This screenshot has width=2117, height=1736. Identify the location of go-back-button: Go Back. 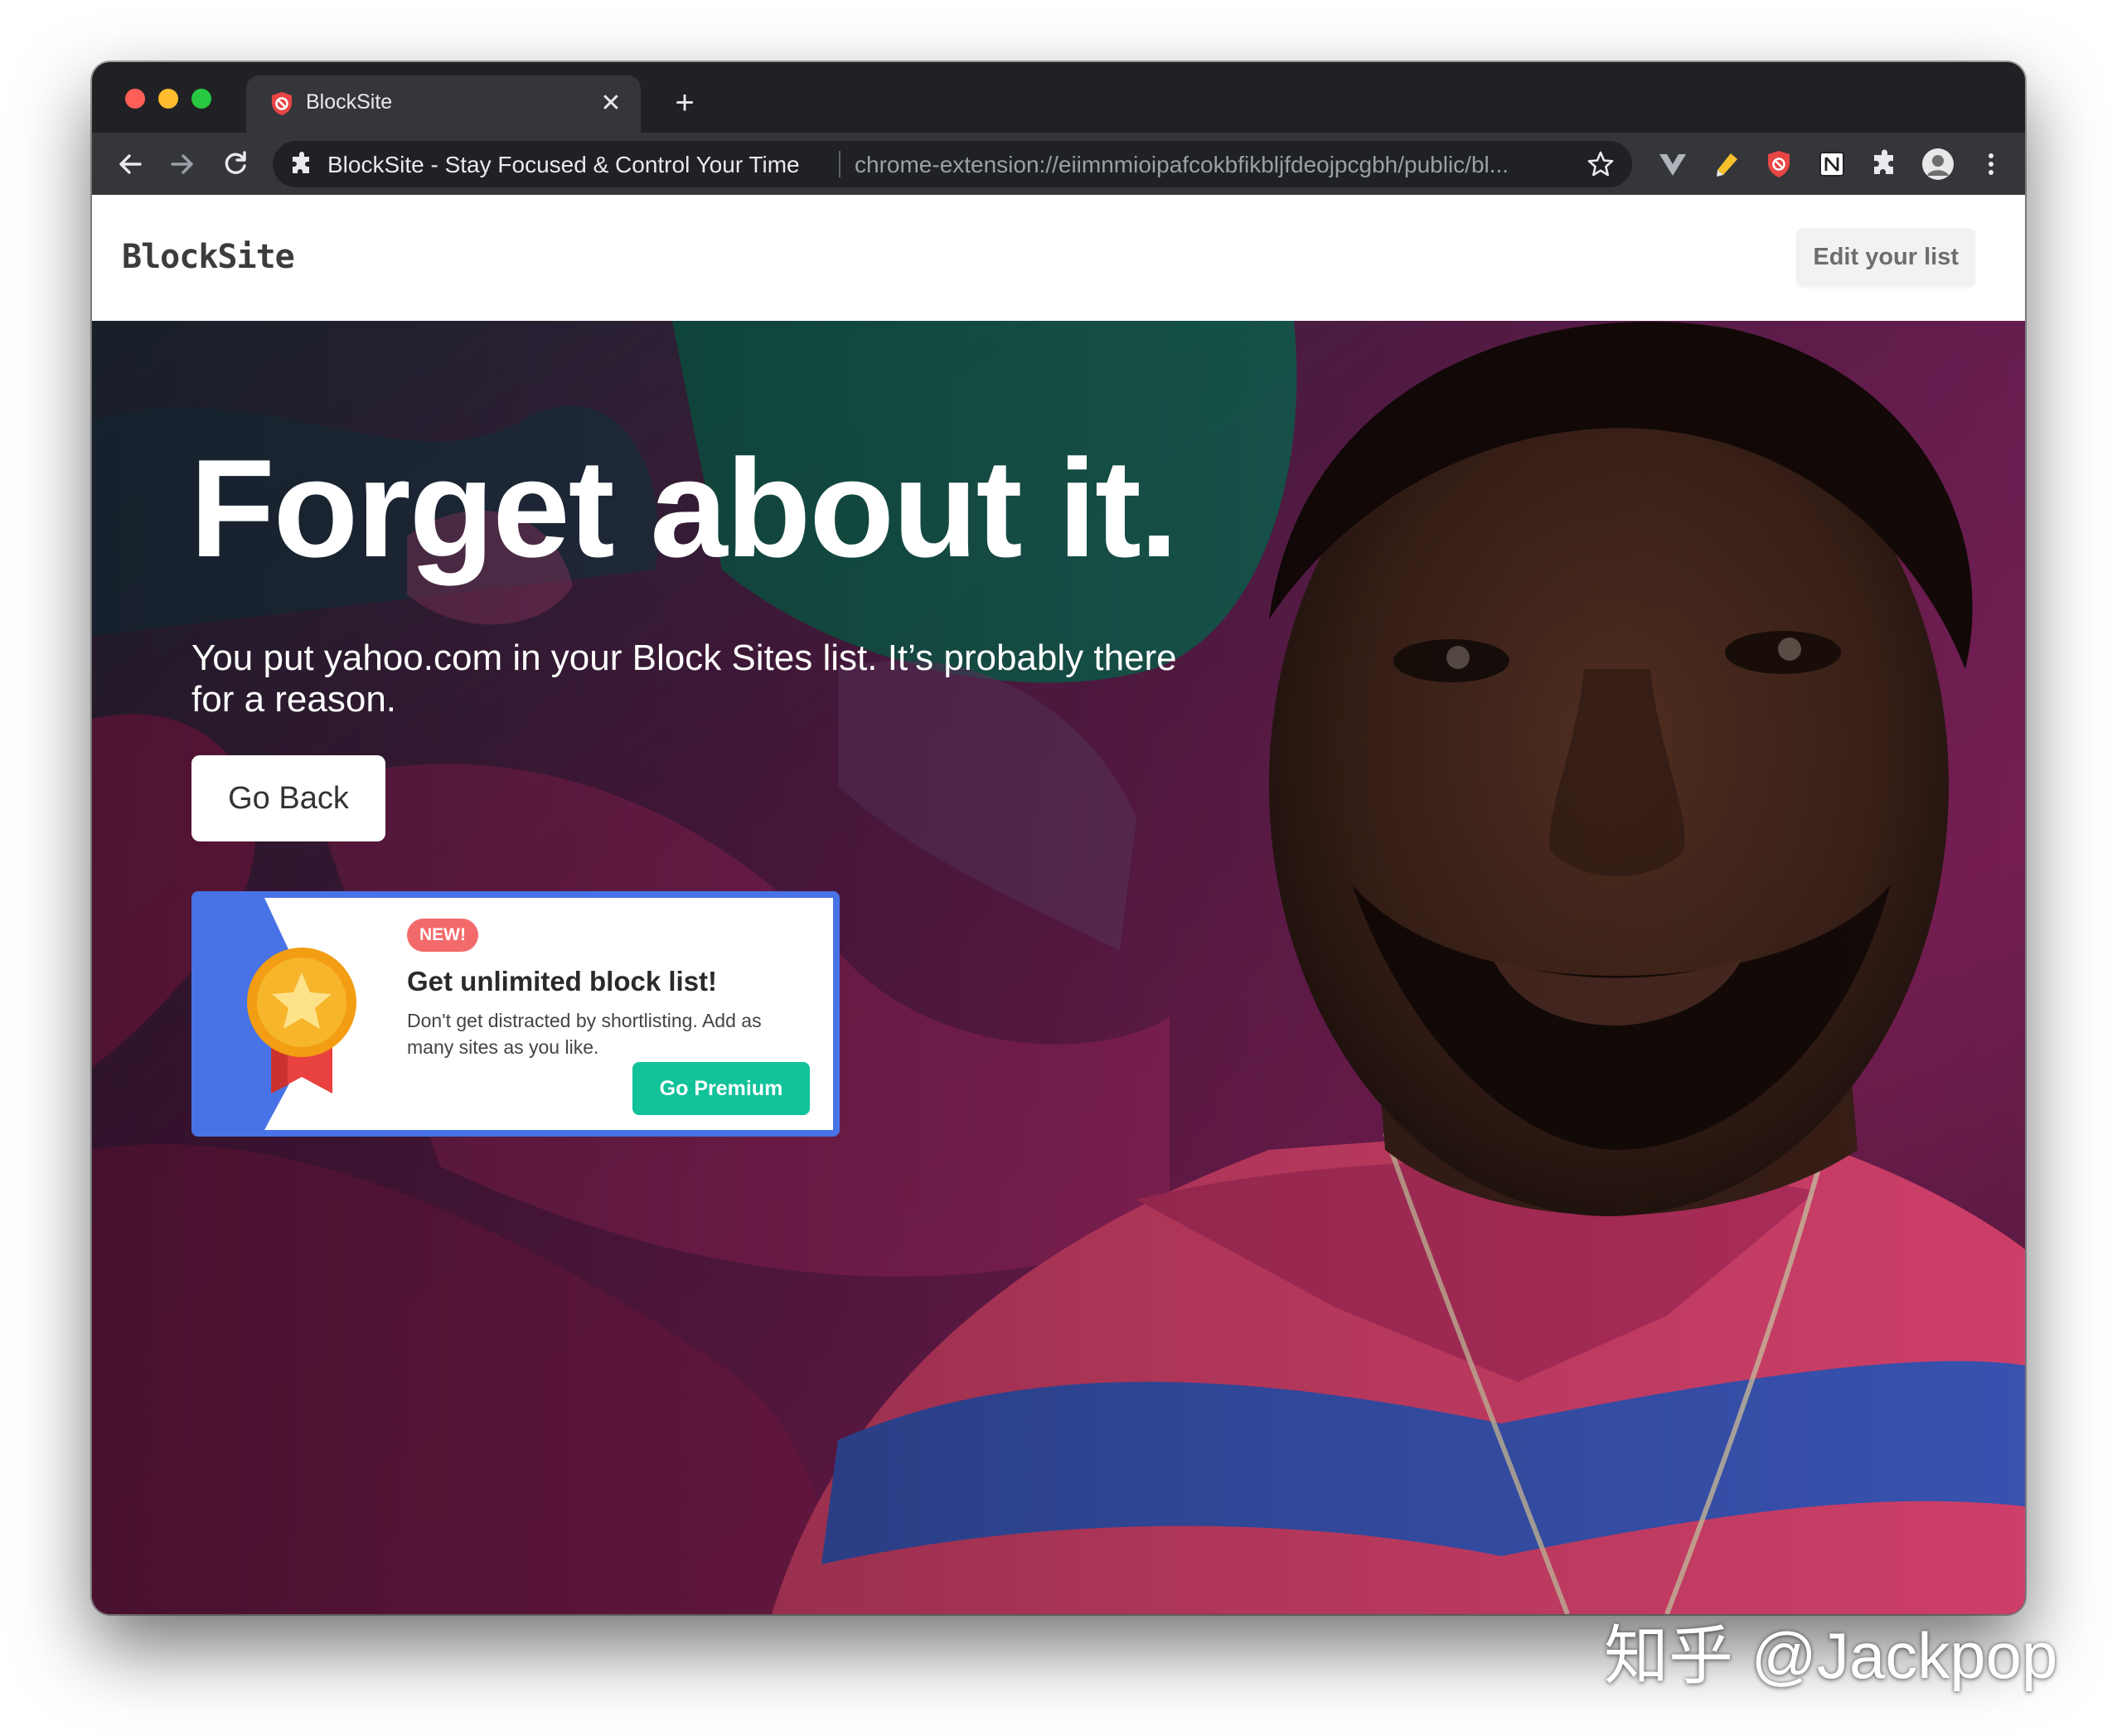
(288, 798).